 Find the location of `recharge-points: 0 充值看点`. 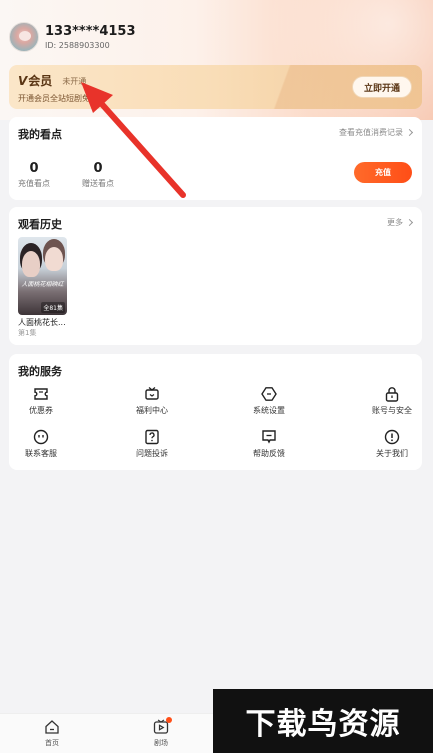

recharge-points: 0 充值看点 is located at coordinates (34, 175).